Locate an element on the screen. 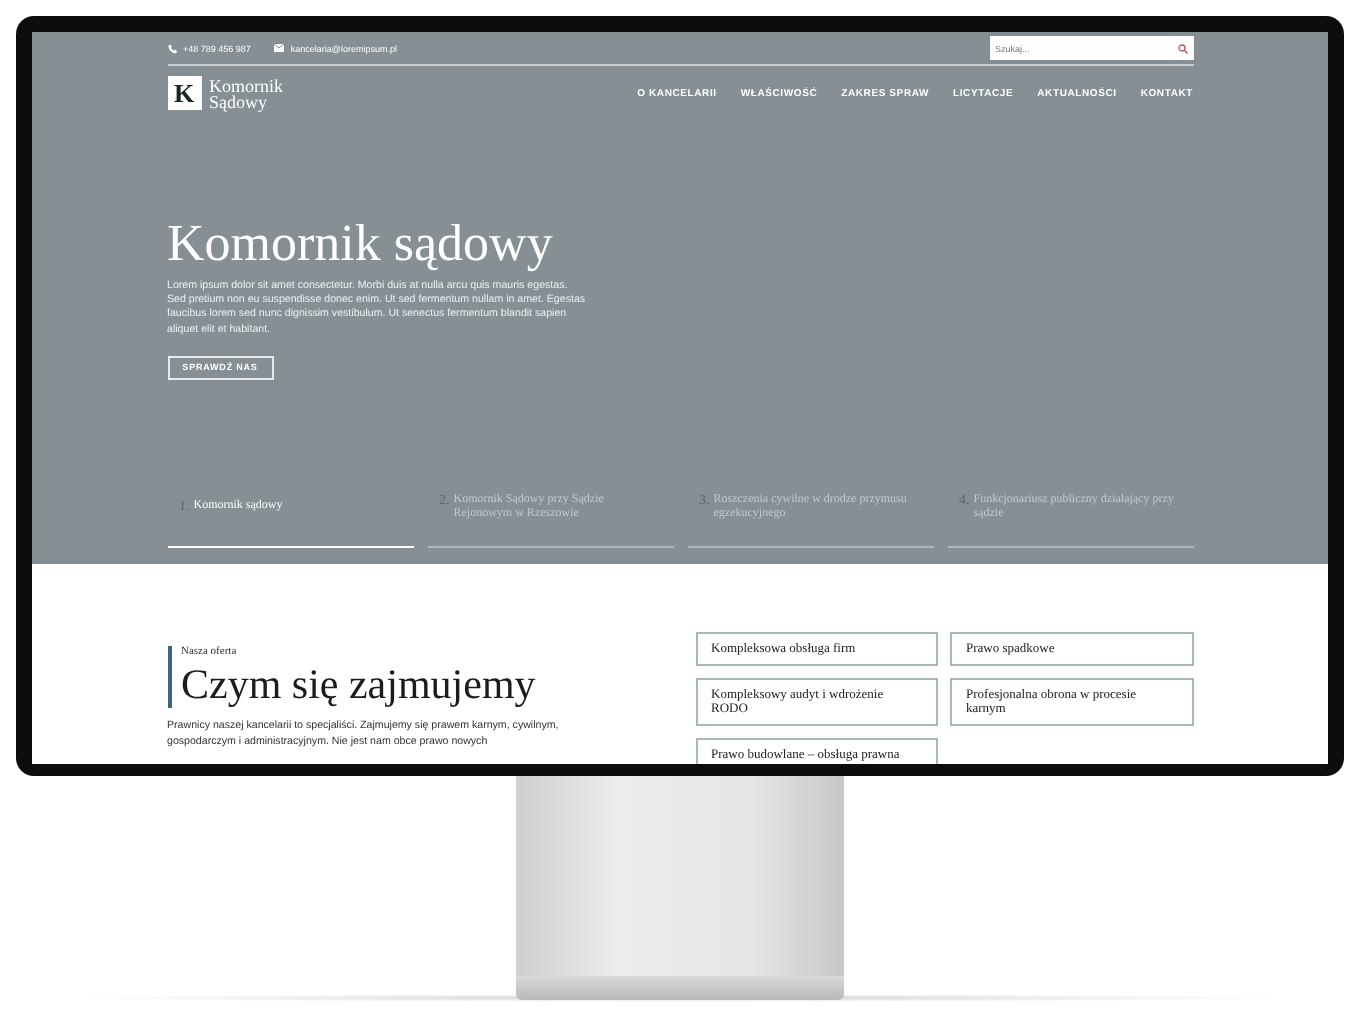 Image resolution: width=1360 pixels, height=1026 pixels. logo-text: Sądowy is located at coordinates (246, 101).